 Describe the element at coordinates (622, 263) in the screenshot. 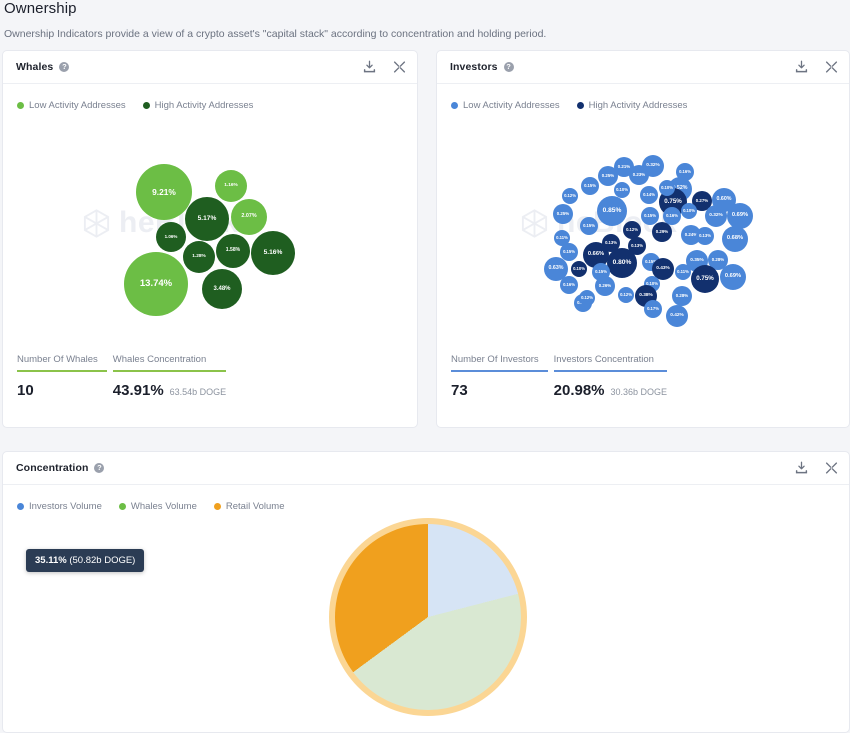

I see `bubble: 0.80%` at that location.